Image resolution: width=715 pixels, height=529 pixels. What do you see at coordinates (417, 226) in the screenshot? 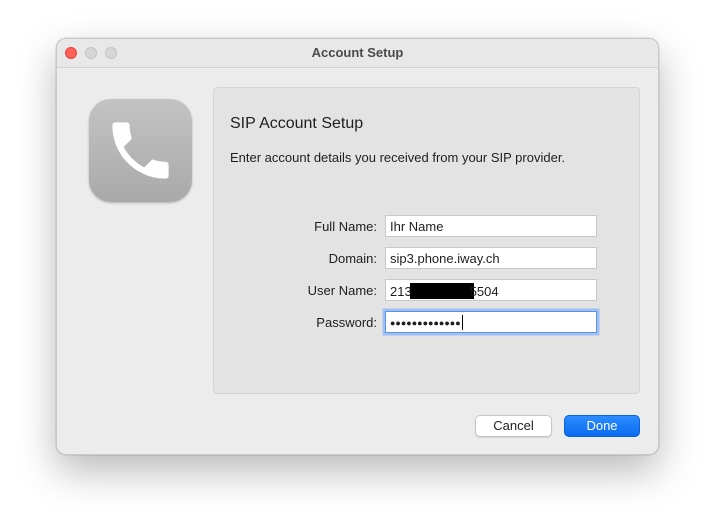
I see `full-name-value: Ihr Name` at bounding box center [417, 226].